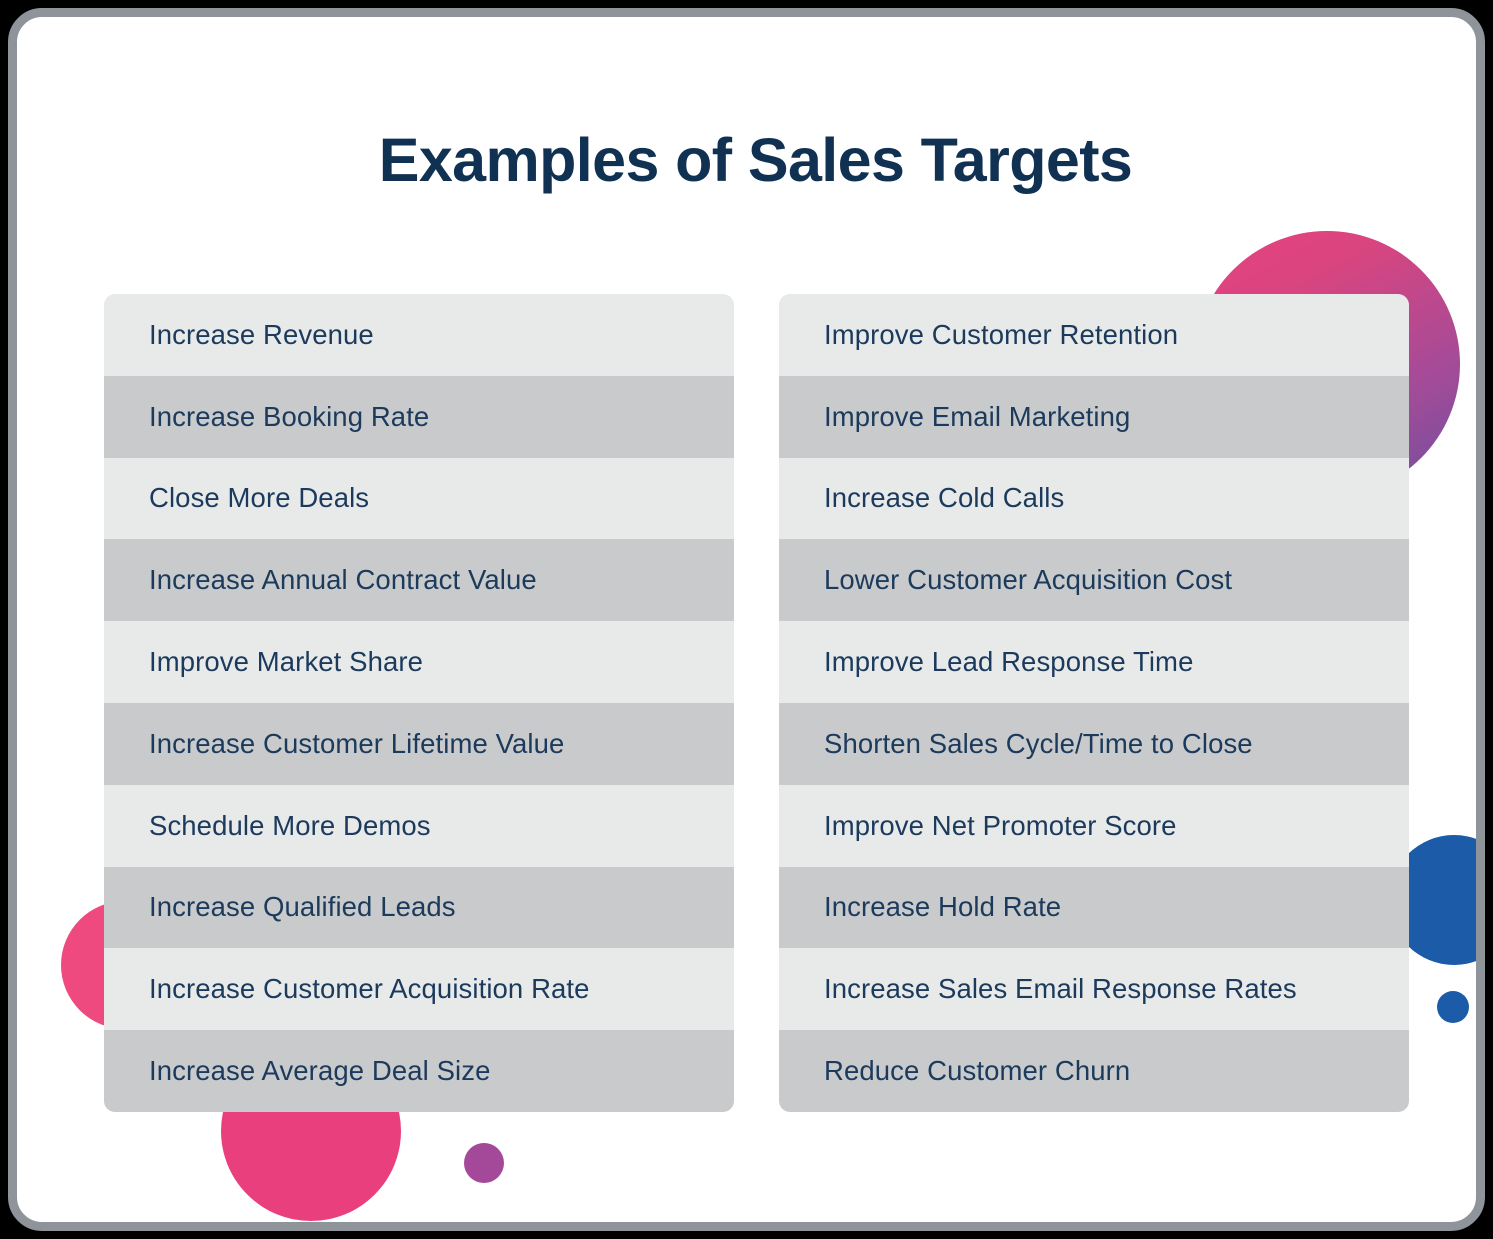 Image resolution: width=1493 pixels, height=1239 pixels. What do you see at coordinates (1094, 743) in the screenshot?
I see `list-item: Shorten Sales Cycle/Time to Close` at bounding box center [1094, 743].